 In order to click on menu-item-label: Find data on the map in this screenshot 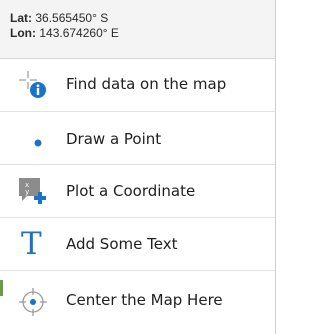, I will do `click(146, 84)`.